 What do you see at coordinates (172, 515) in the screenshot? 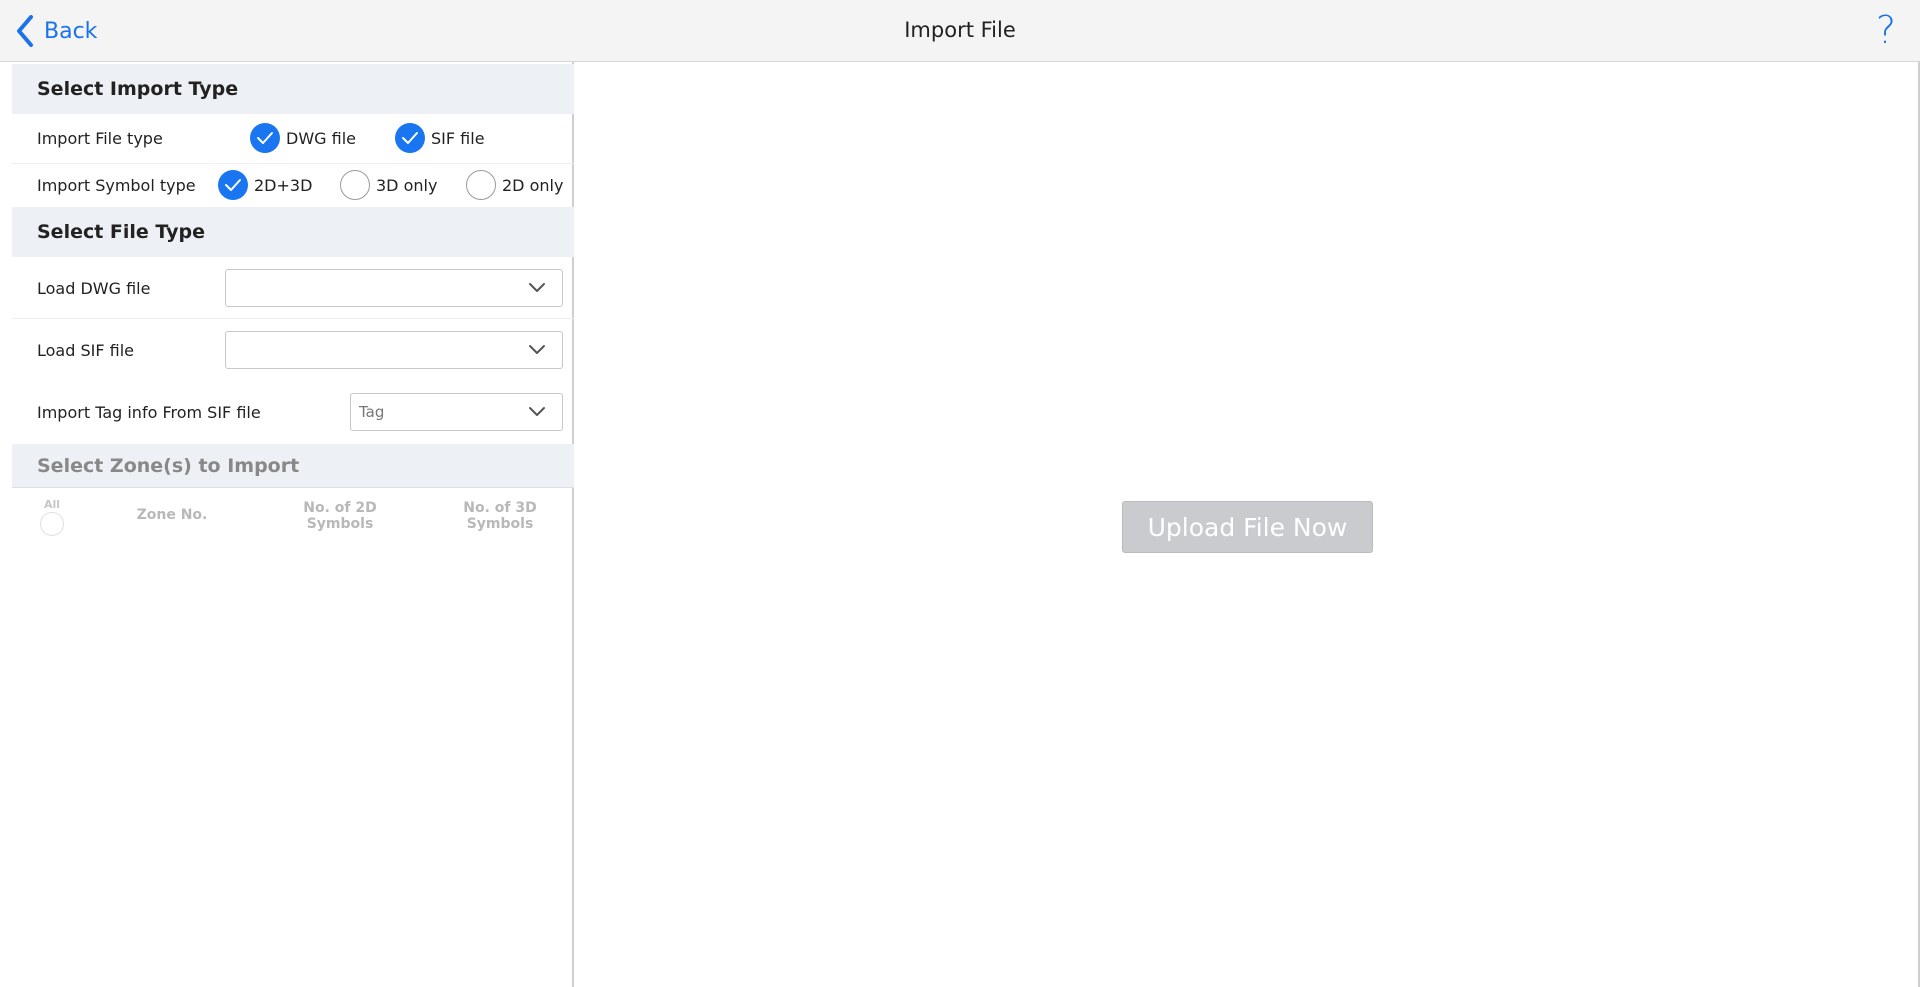
I see `col-zone-no: Zone No.` at bounding box center [172, 515].